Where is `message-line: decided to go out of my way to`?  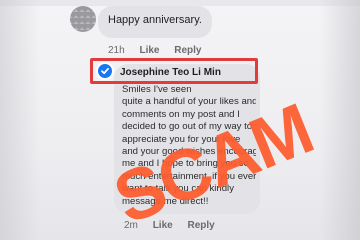
message-line: decided to go out of my way to is located at coordinates (187, 127).